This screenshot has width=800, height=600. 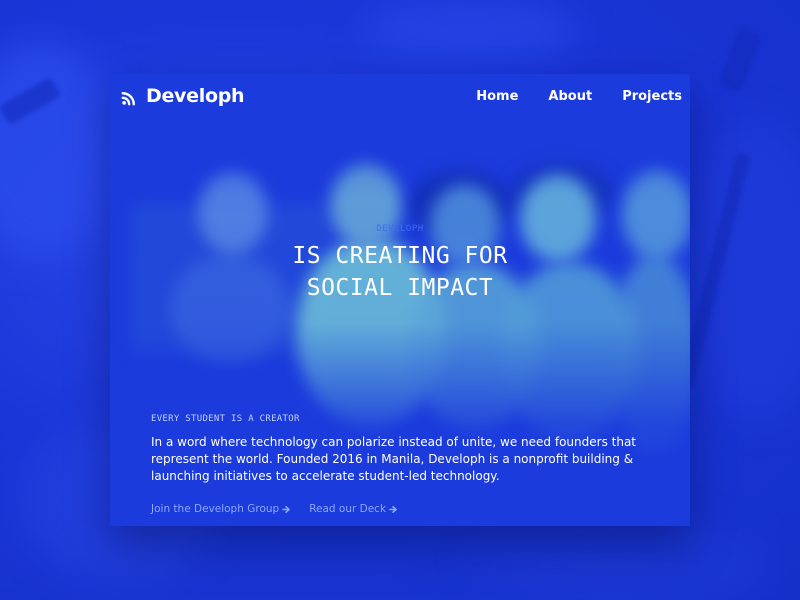 I want to click on brand-name: Developh, so click(x=195, y=96).